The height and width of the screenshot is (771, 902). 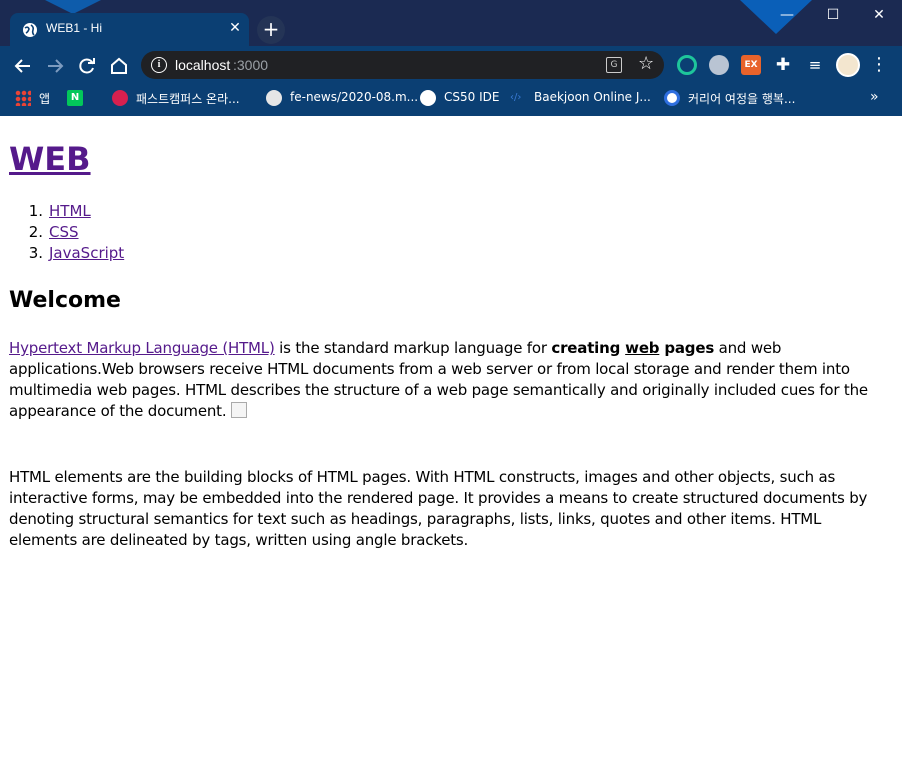 What do you see at coordinates (271, 30) in the screenshot?
I see `new-tab-button: +` at bounding box center [271, 30].